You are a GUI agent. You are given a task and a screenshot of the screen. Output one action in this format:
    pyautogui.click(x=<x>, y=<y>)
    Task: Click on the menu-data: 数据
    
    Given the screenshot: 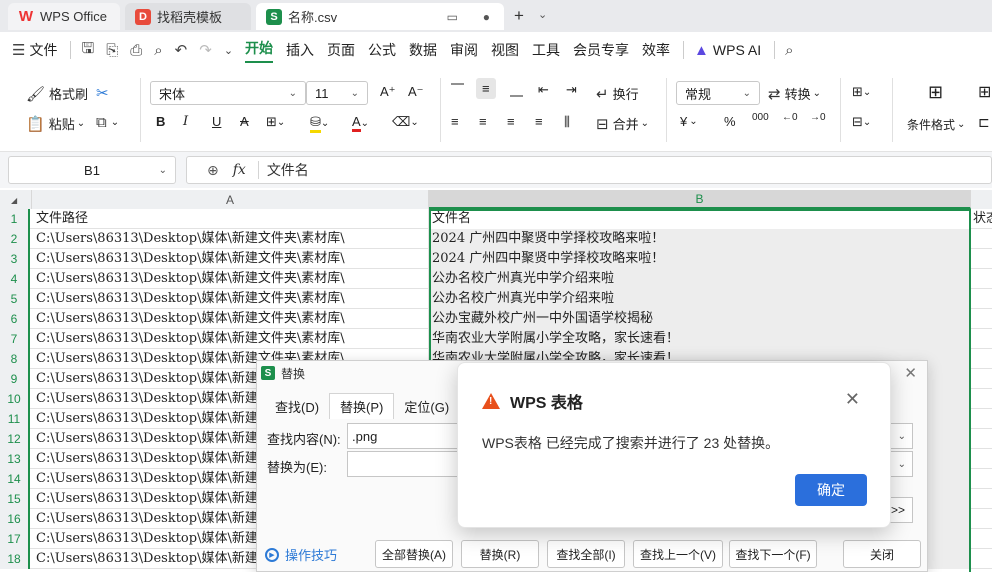 What is the action you would take?
    pyautogui.click(x=423, y=50)
    